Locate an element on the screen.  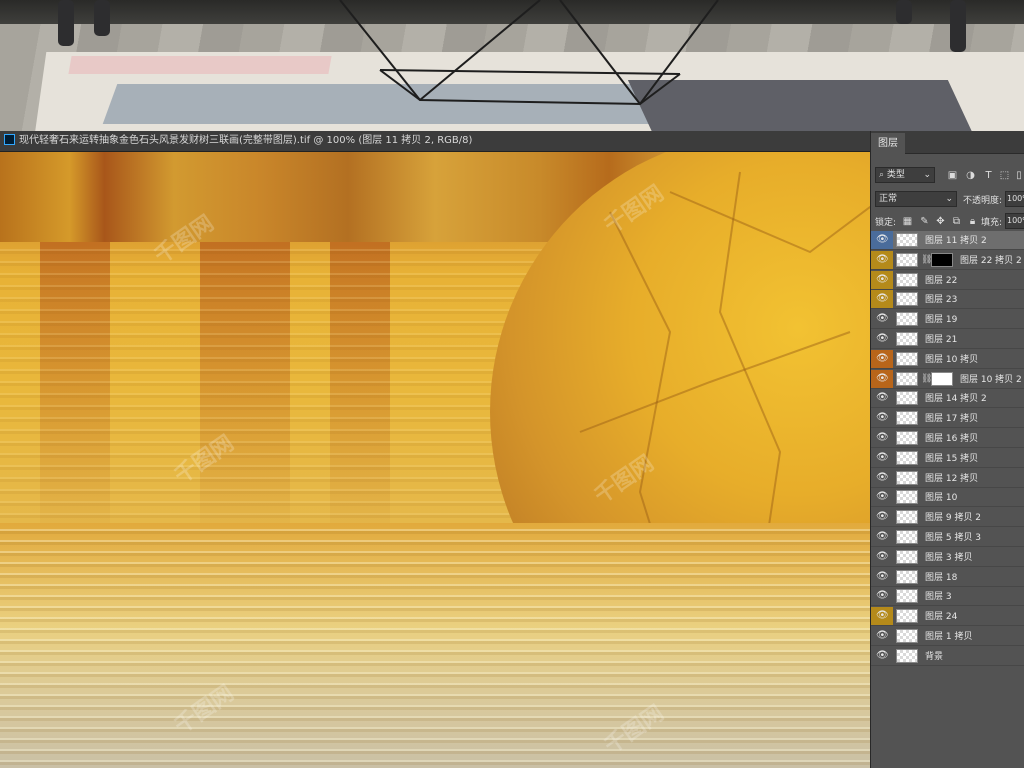
layer-name: 图层 10 is located at coordinates (941, 498).